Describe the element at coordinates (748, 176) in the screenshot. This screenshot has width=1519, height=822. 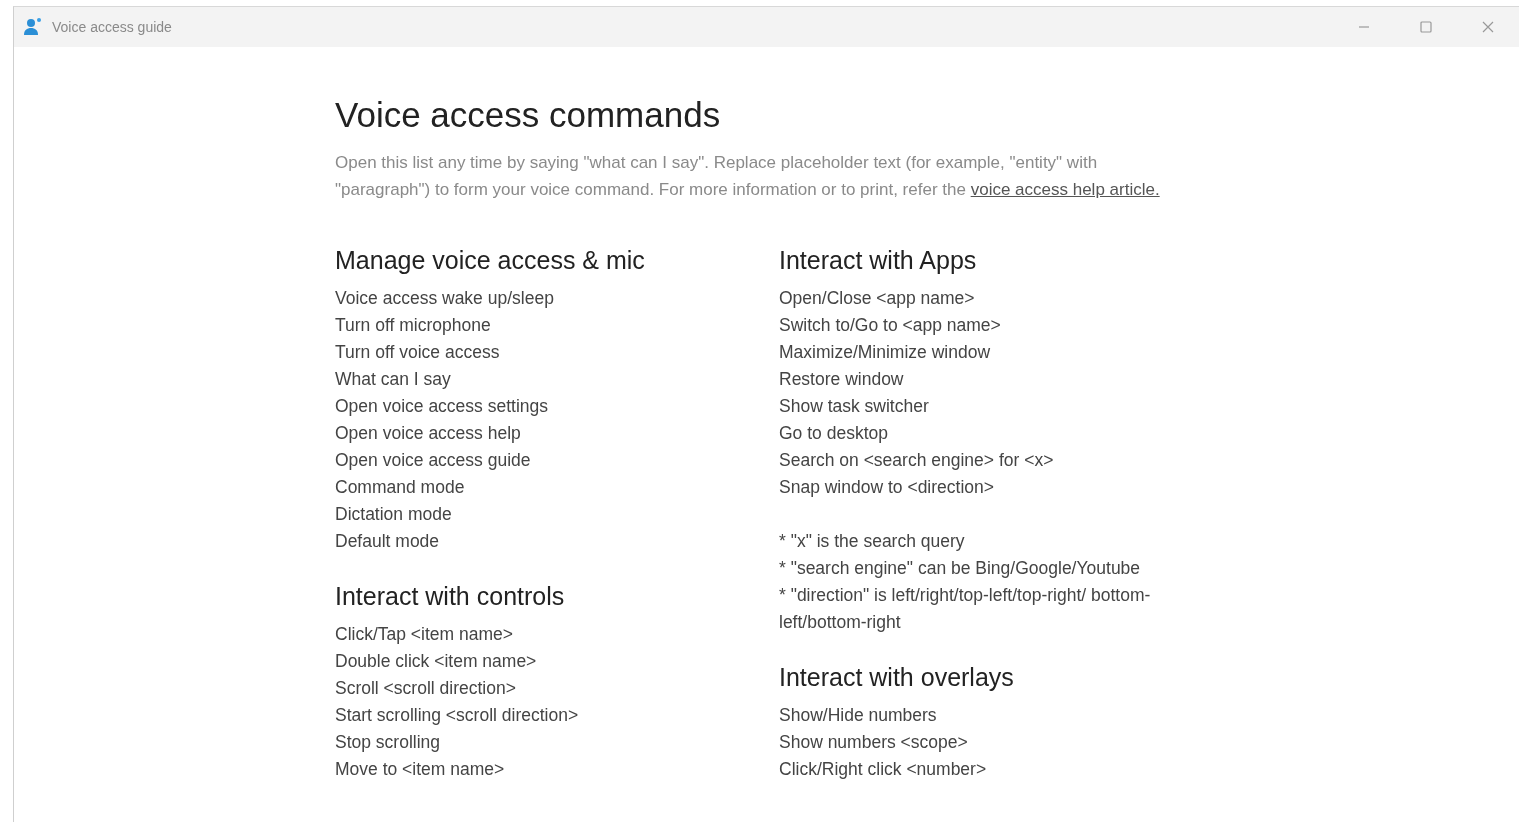
I see `intro-paragraph: Open this list any time by saying "what can I say". Replace placeholder text (for example, "entity" with "paragraph") to form your voice command. For more information or to print, refer the voice access help article.` at that location.